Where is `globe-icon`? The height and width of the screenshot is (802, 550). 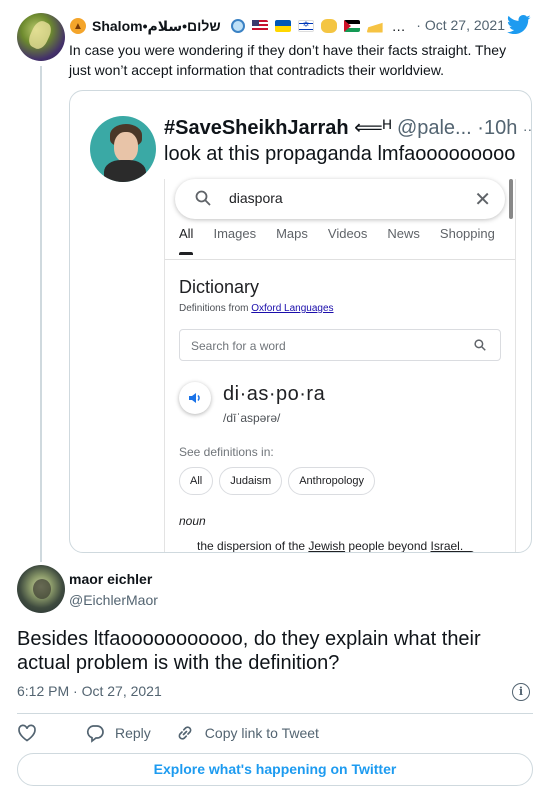 globe-icon is located at coordinates (237, 26).